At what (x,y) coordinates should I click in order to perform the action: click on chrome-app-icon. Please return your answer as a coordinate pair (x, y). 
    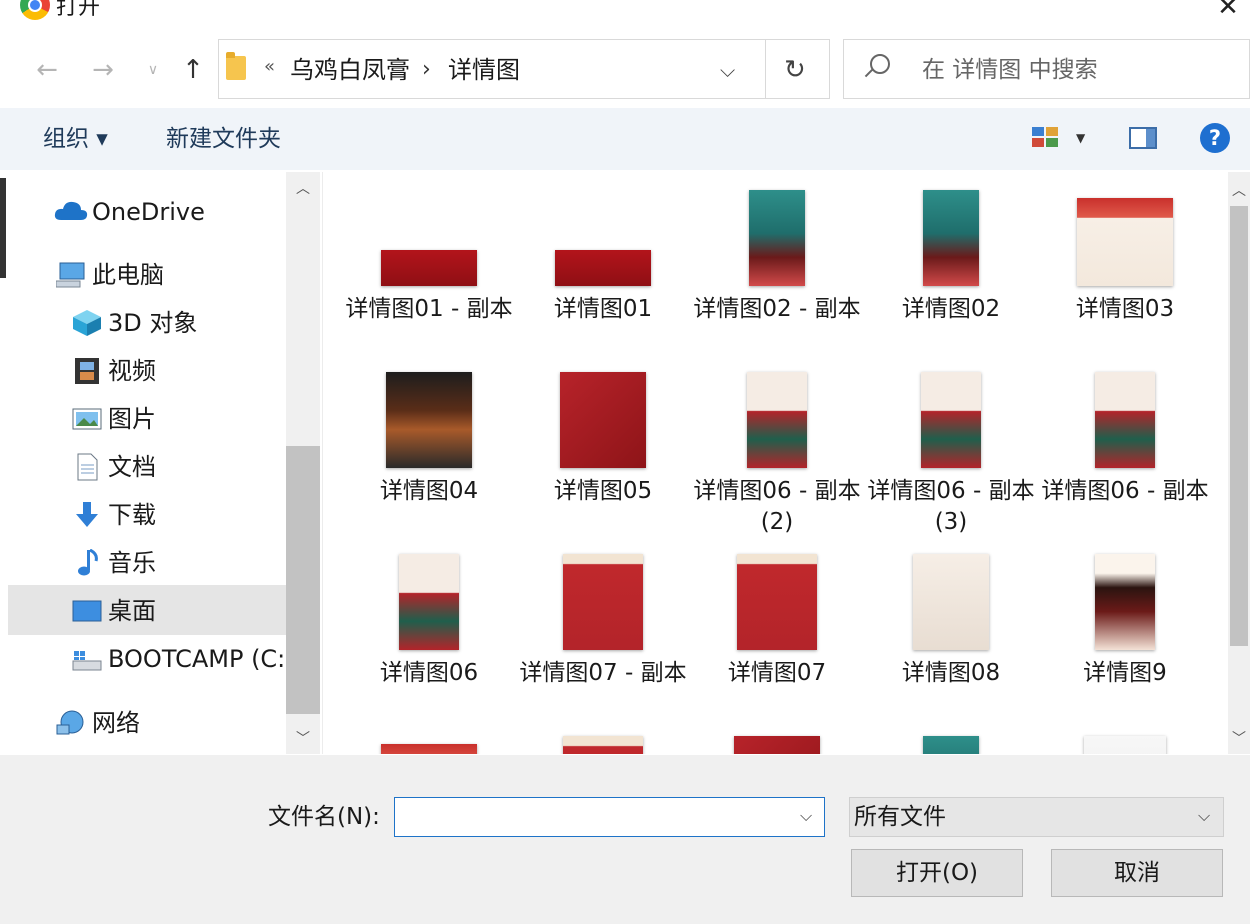
    Looking at the image, I should click on (35, 10).